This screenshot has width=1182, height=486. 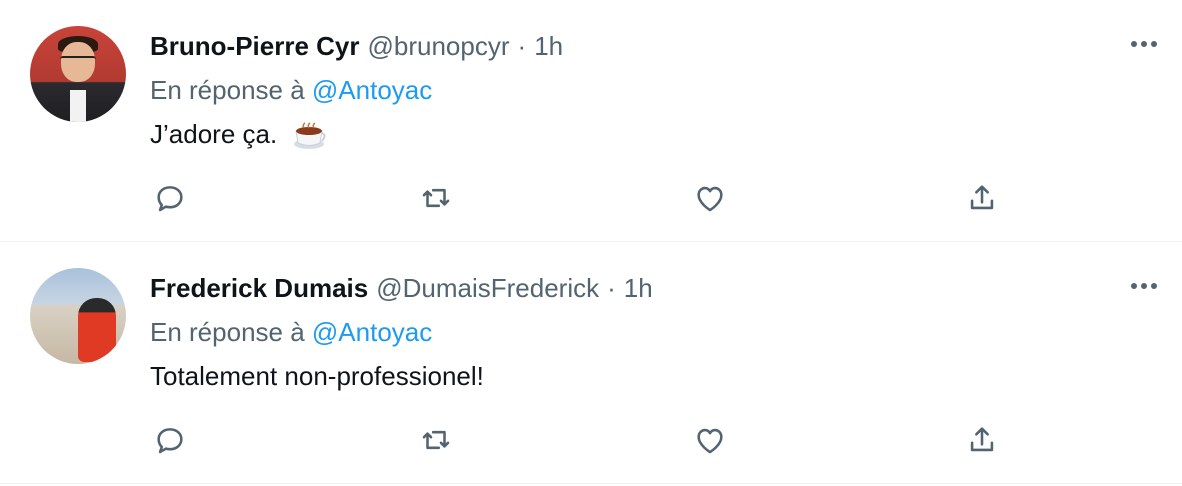 What do you see at coordinates (309, 136) in the screenshot?
I see `hot-beverage-icon` at bounding box center [309, 136].